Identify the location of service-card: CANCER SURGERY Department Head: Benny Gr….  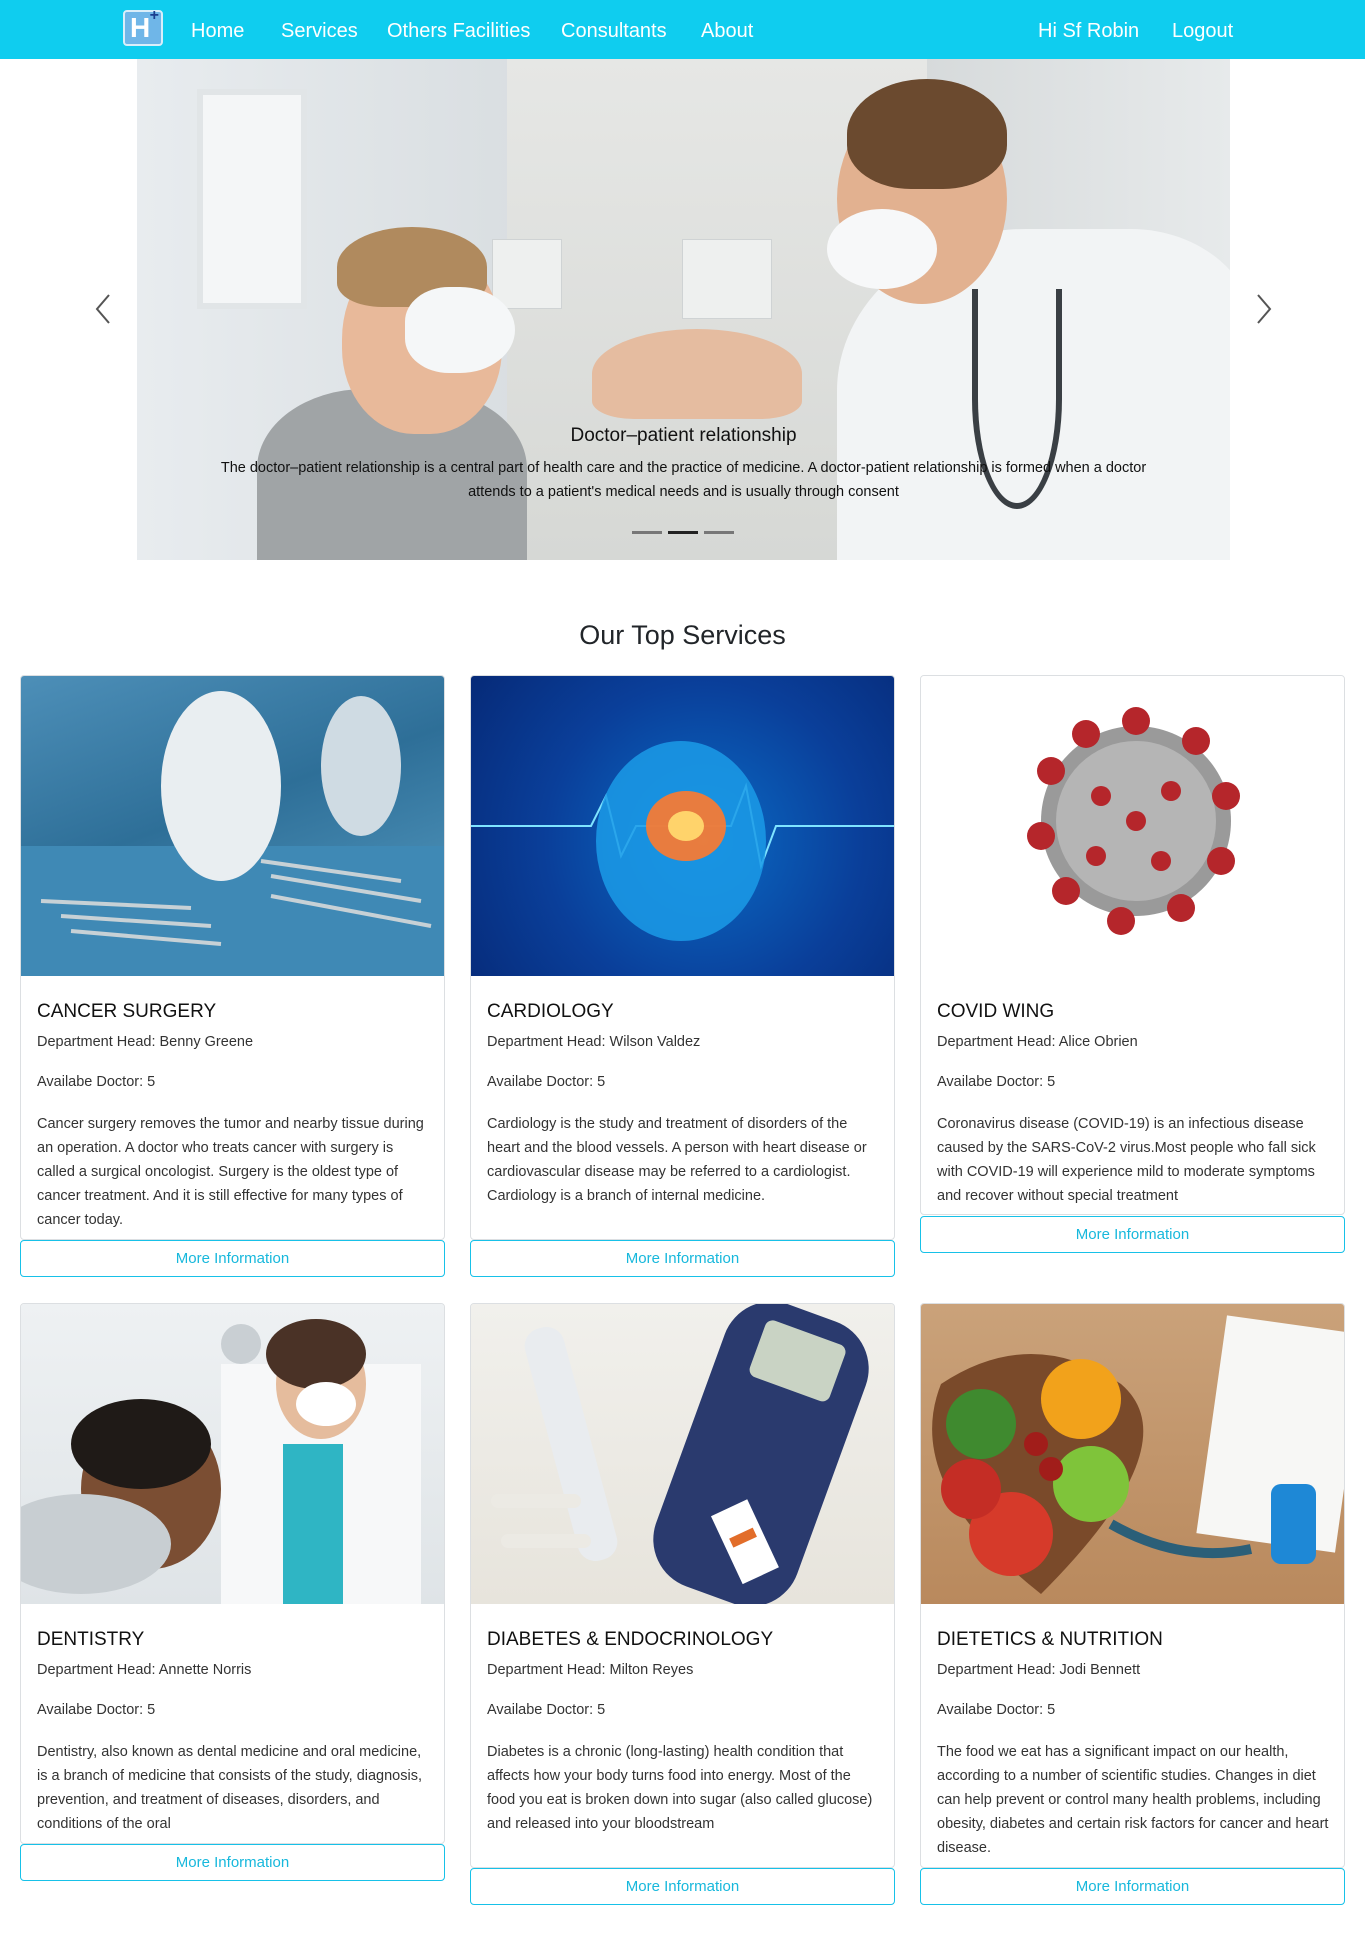
(232, 957).